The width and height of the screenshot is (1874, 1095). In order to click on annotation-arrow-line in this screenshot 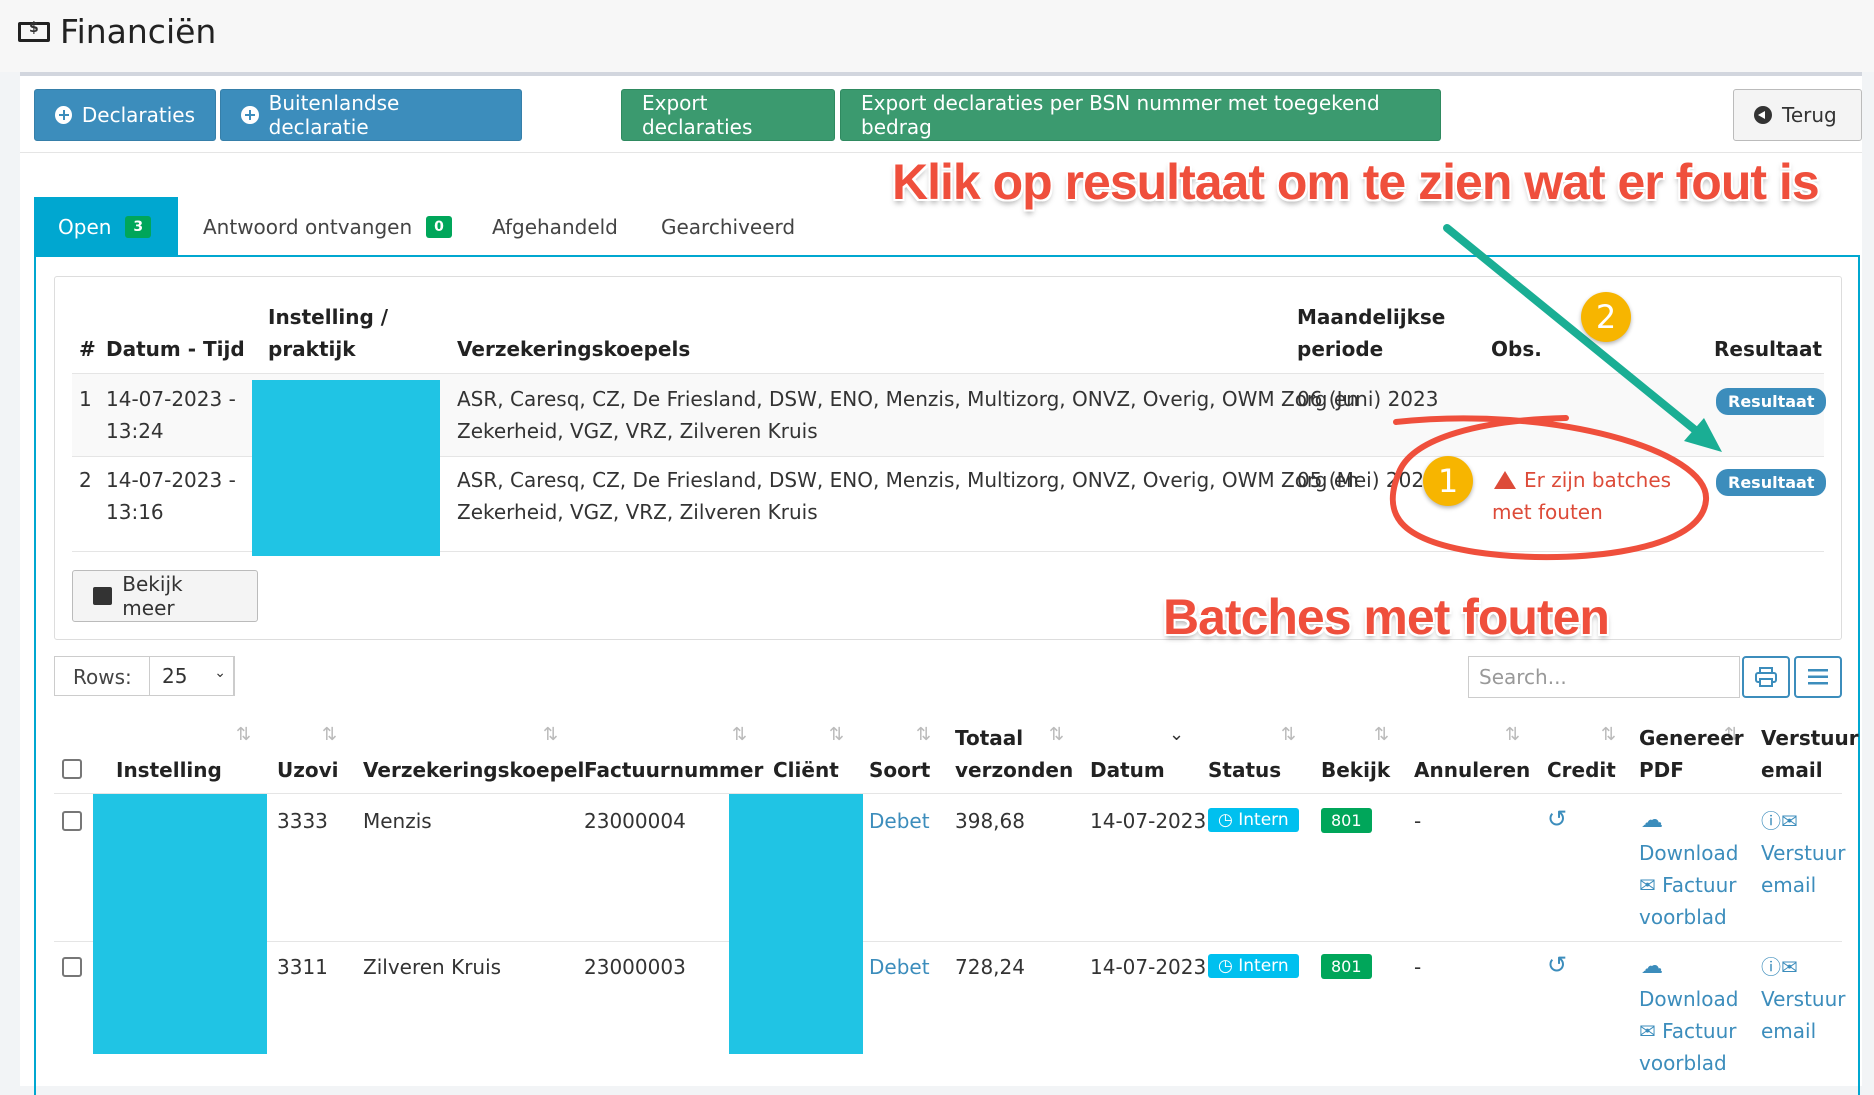, I will do `click(1576, 333)`.